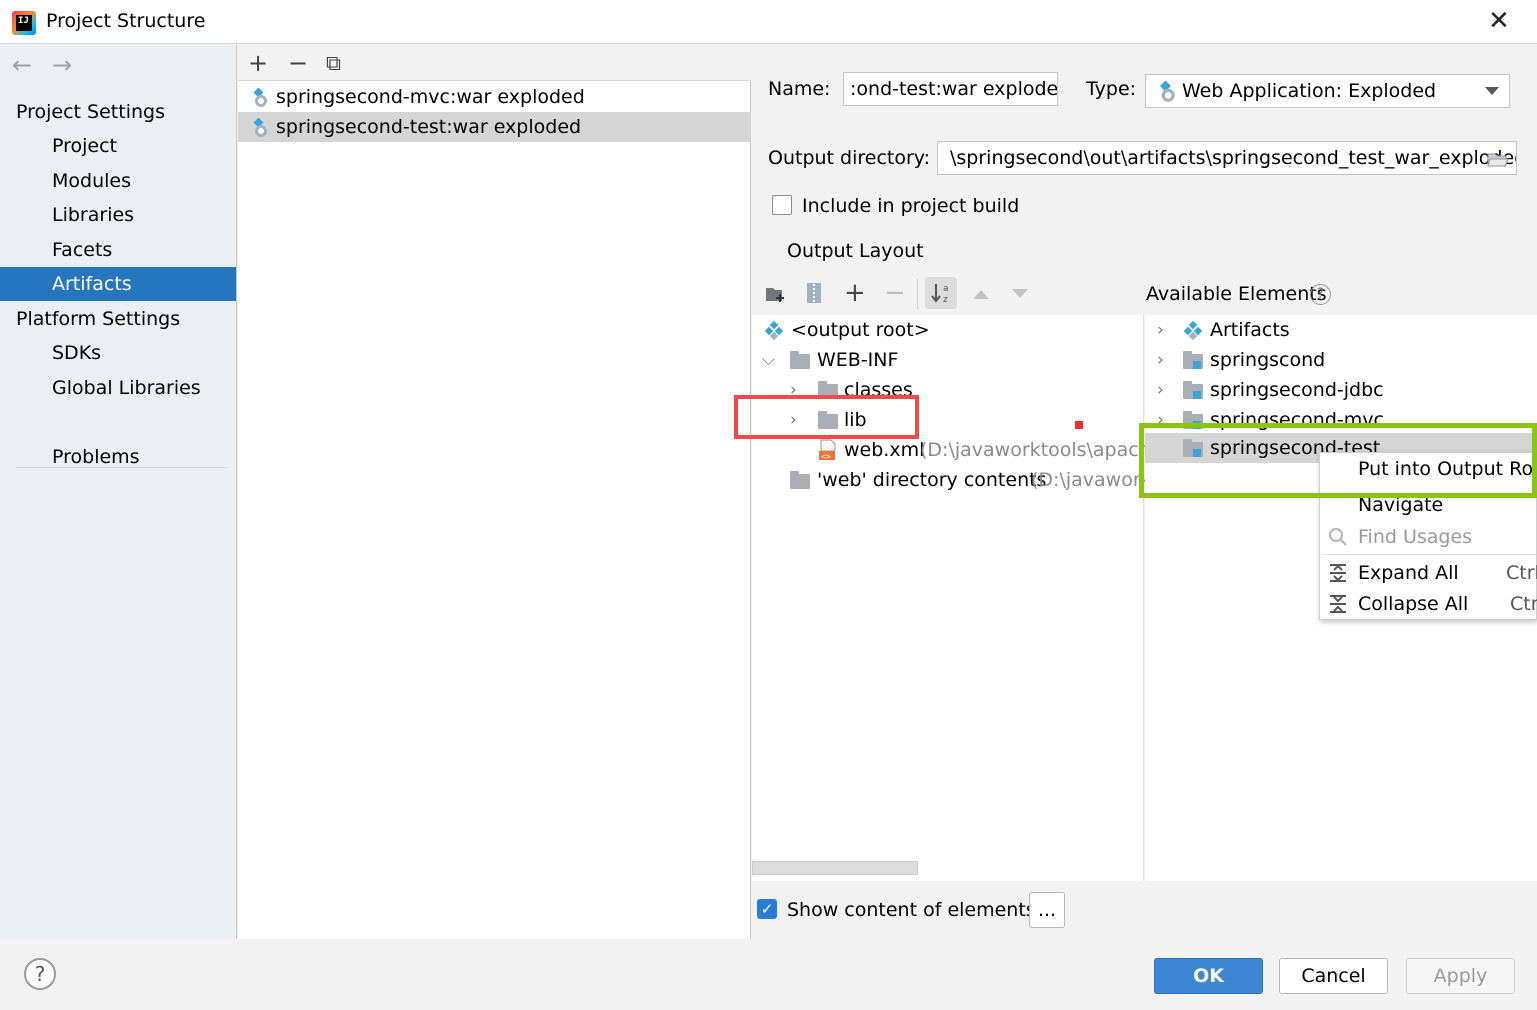 The width and height of the screenshot is (1537, 1010). I want to click on archive-icon, so click(814, 293).